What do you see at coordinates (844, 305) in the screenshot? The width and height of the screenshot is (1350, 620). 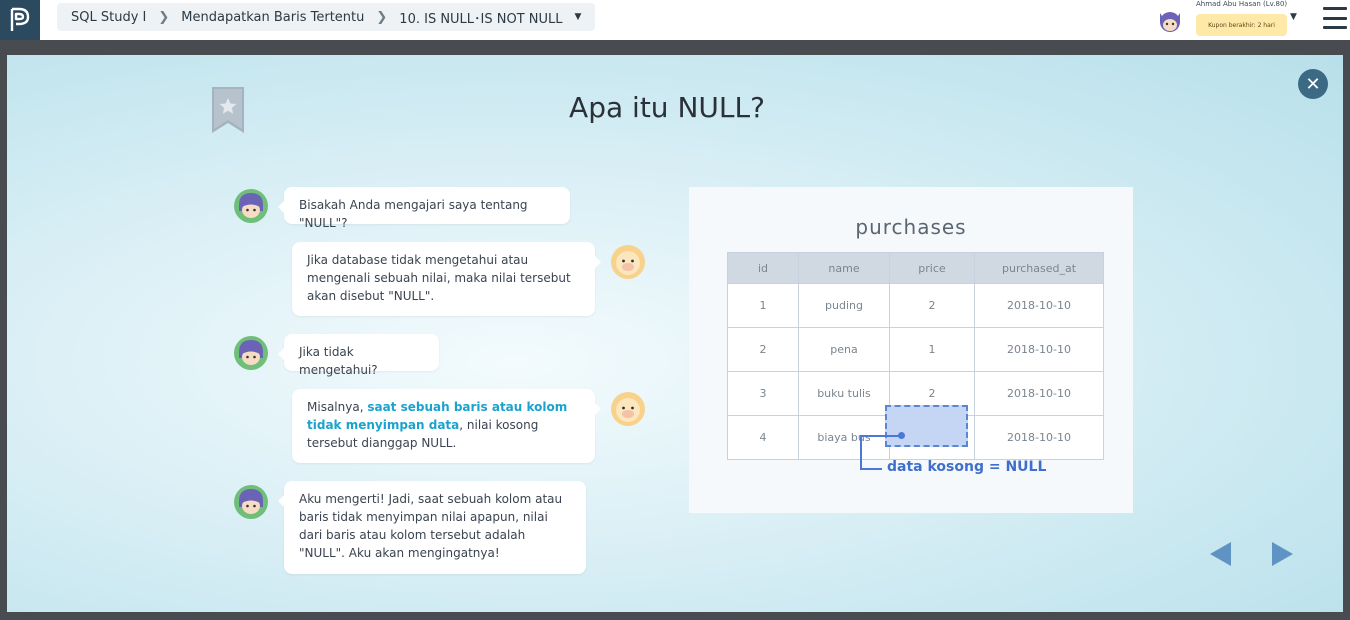 I see `table-cell: puding` at bounding box center [844, 305].